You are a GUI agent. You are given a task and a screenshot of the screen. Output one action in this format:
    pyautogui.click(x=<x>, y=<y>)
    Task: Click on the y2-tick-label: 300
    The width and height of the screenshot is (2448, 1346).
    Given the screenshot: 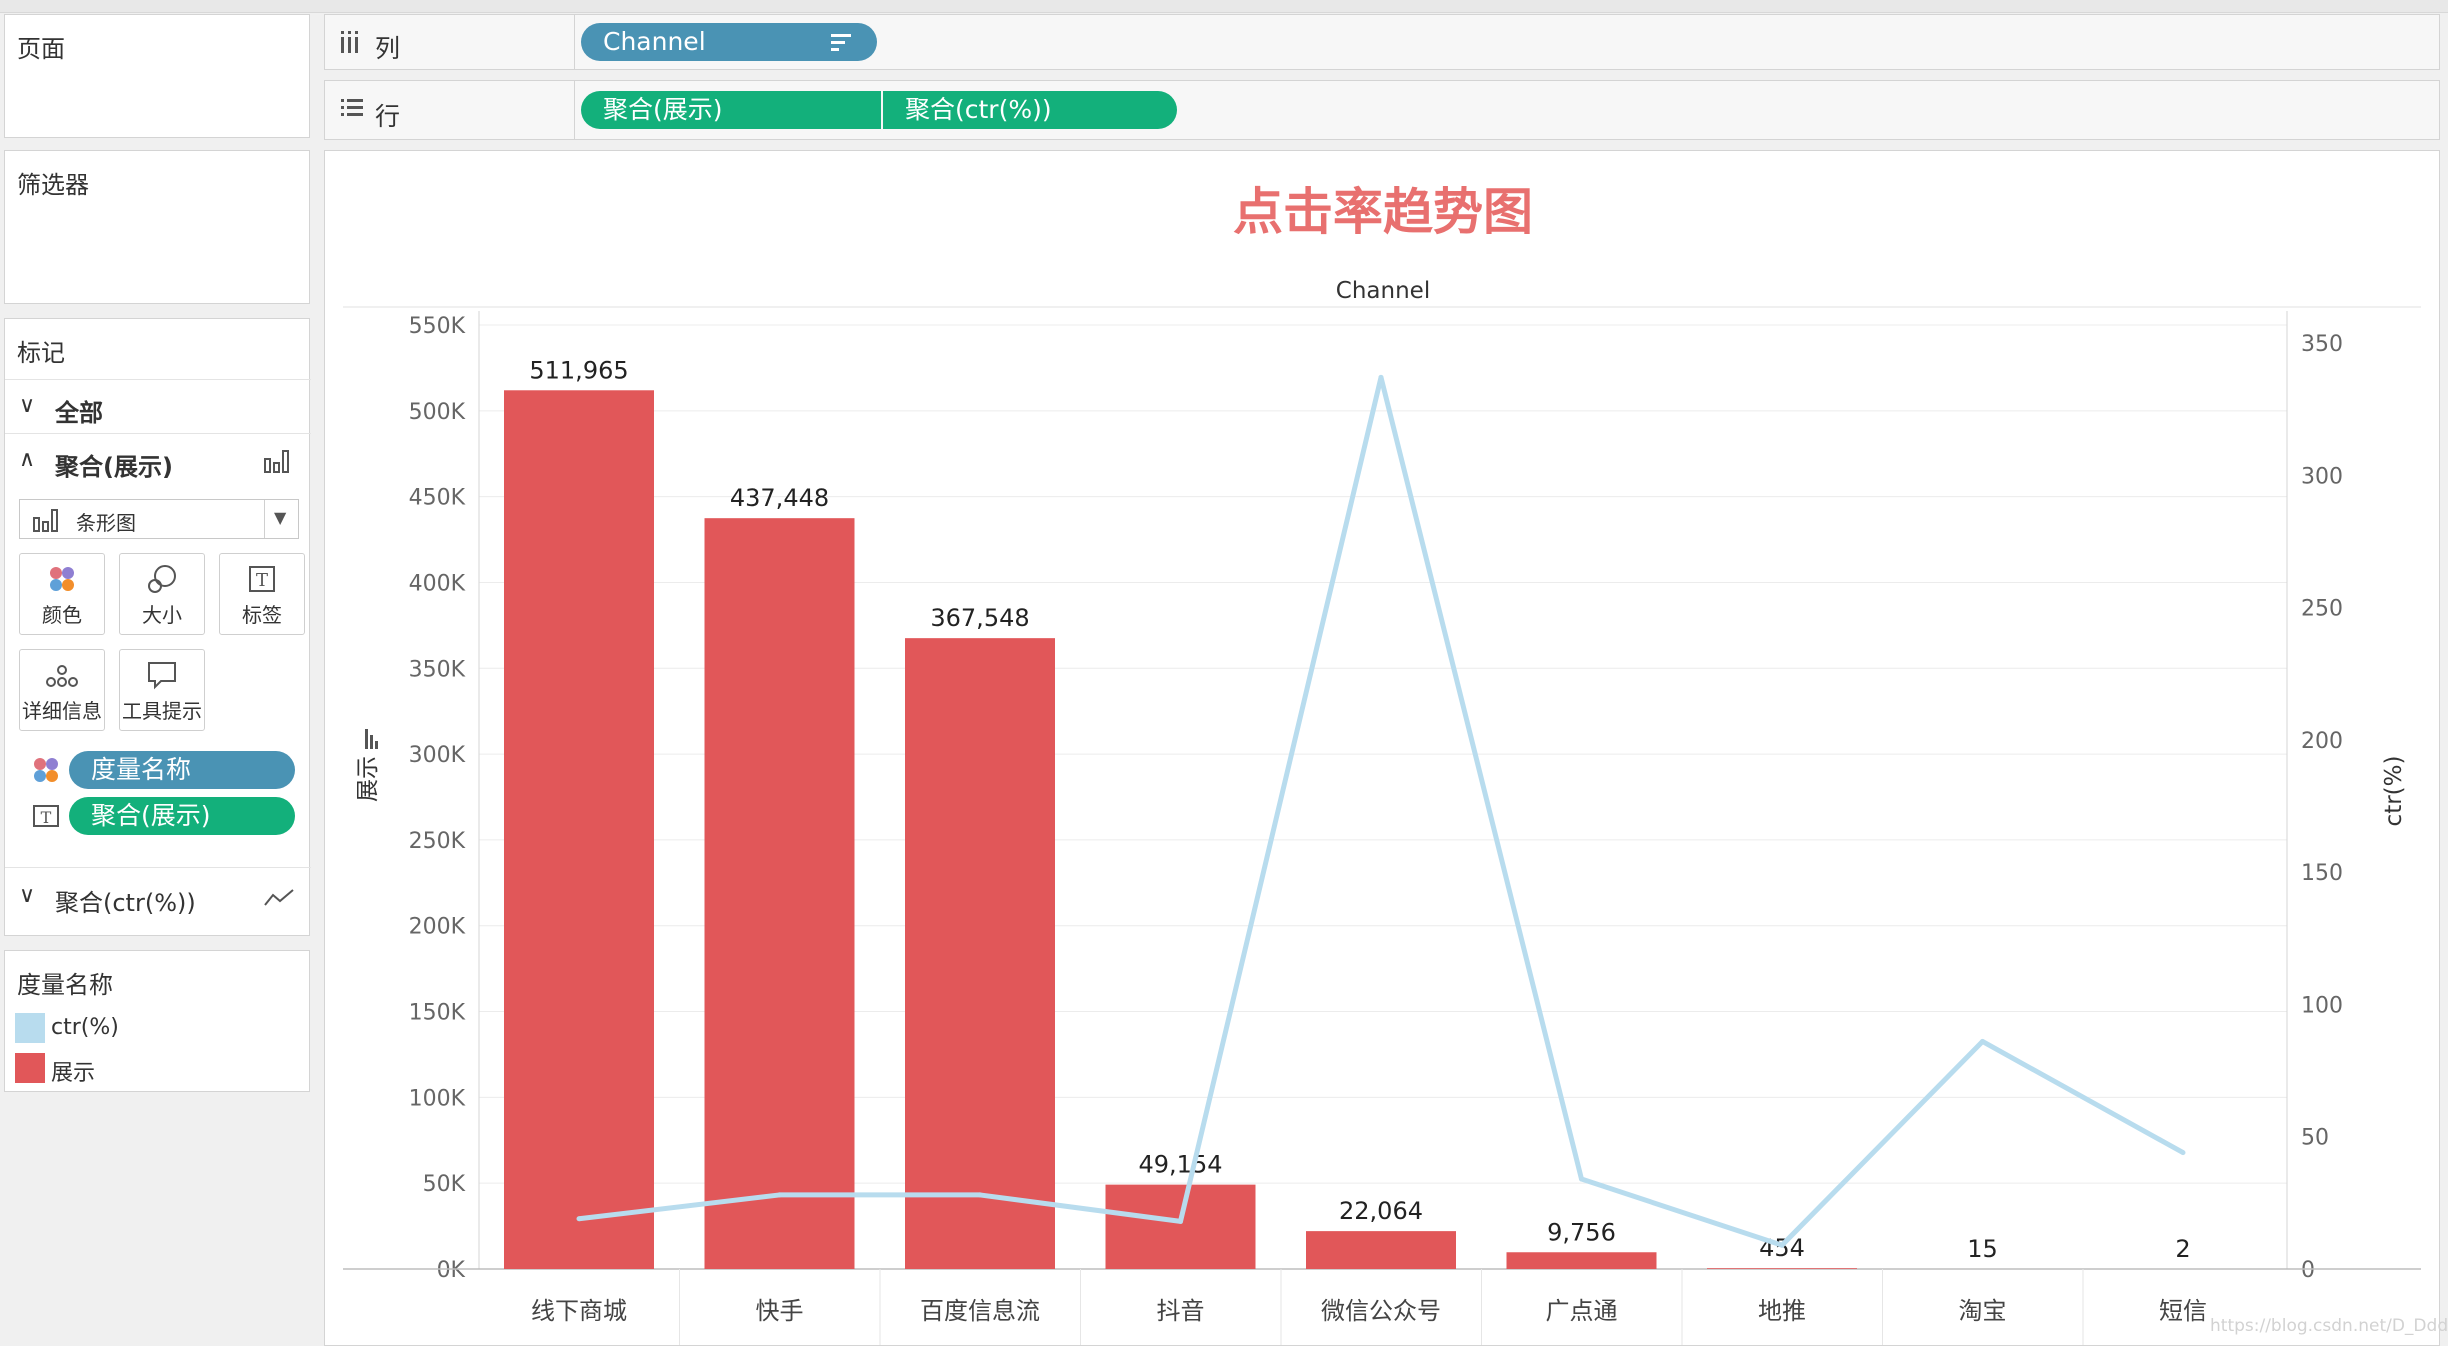 What is the action you would take?
    pyautogui.click(x=2322, y=476)
    